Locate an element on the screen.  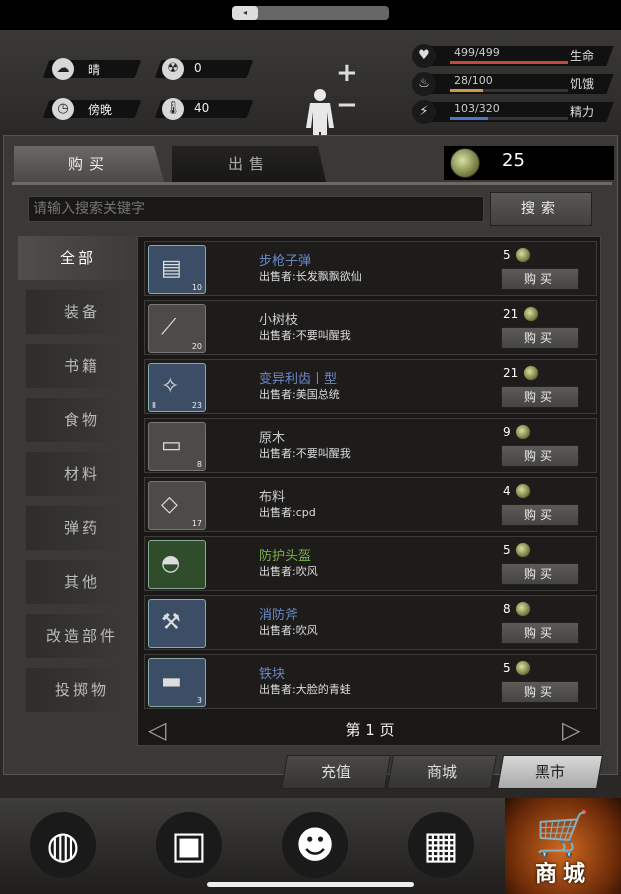
search-input is located at coordinates (256, 209).